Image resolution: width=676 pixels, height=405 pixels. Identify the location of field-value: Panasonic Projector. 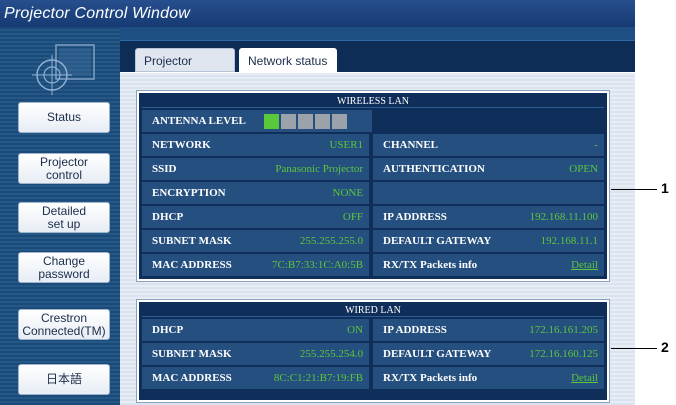
(310, 169).